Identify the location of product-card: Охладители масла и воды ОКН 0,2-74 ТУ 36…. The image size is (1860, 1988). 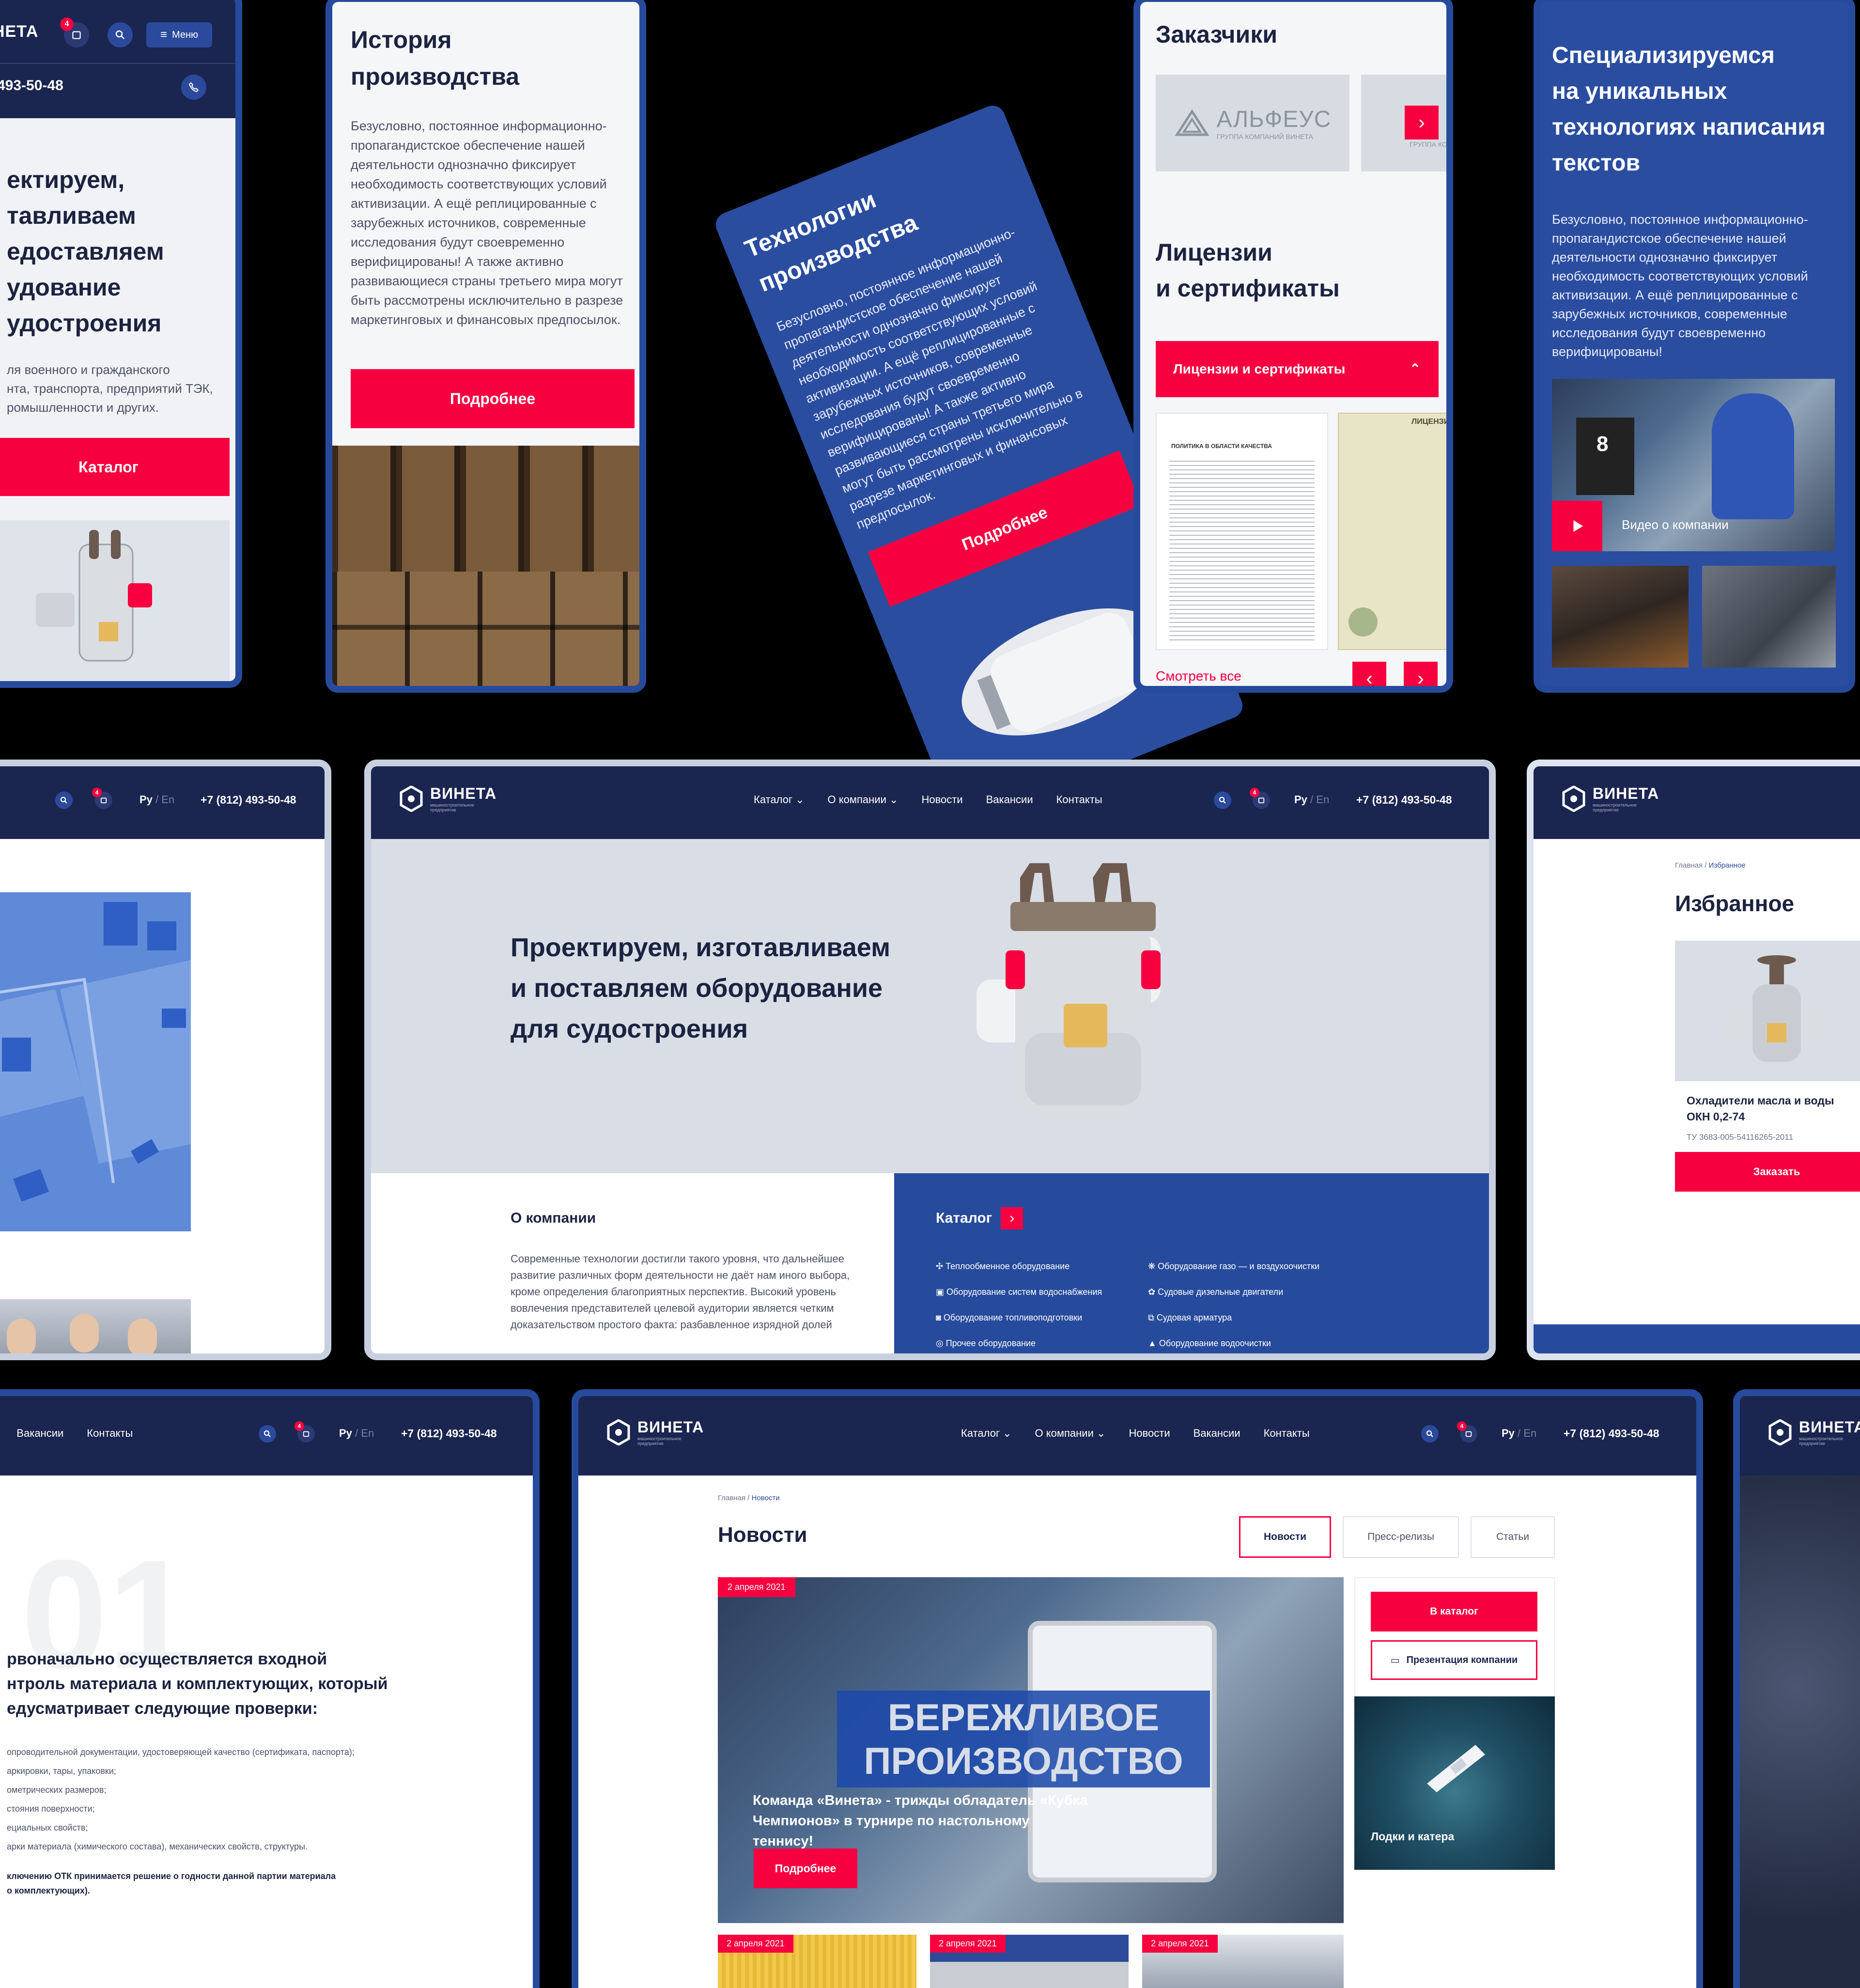
(1767, 1067).